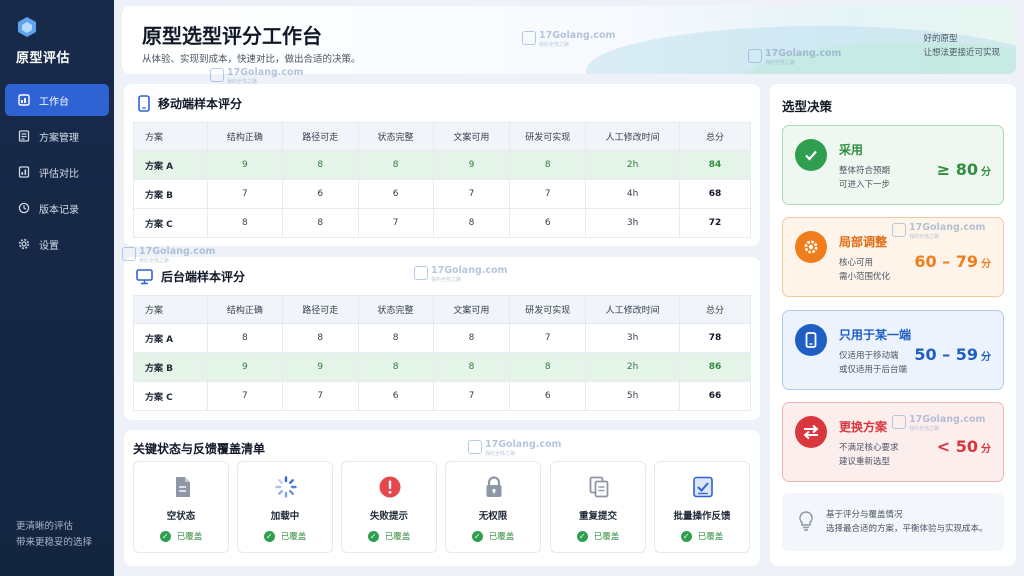 The height and width of the screenshot is (576, 1024). What do you see at coordinates (442, 165) in the screenshot?
I see `table-row: 方案 A 9 8 8 9 8 2h 84` at bounding box center [442, 165].